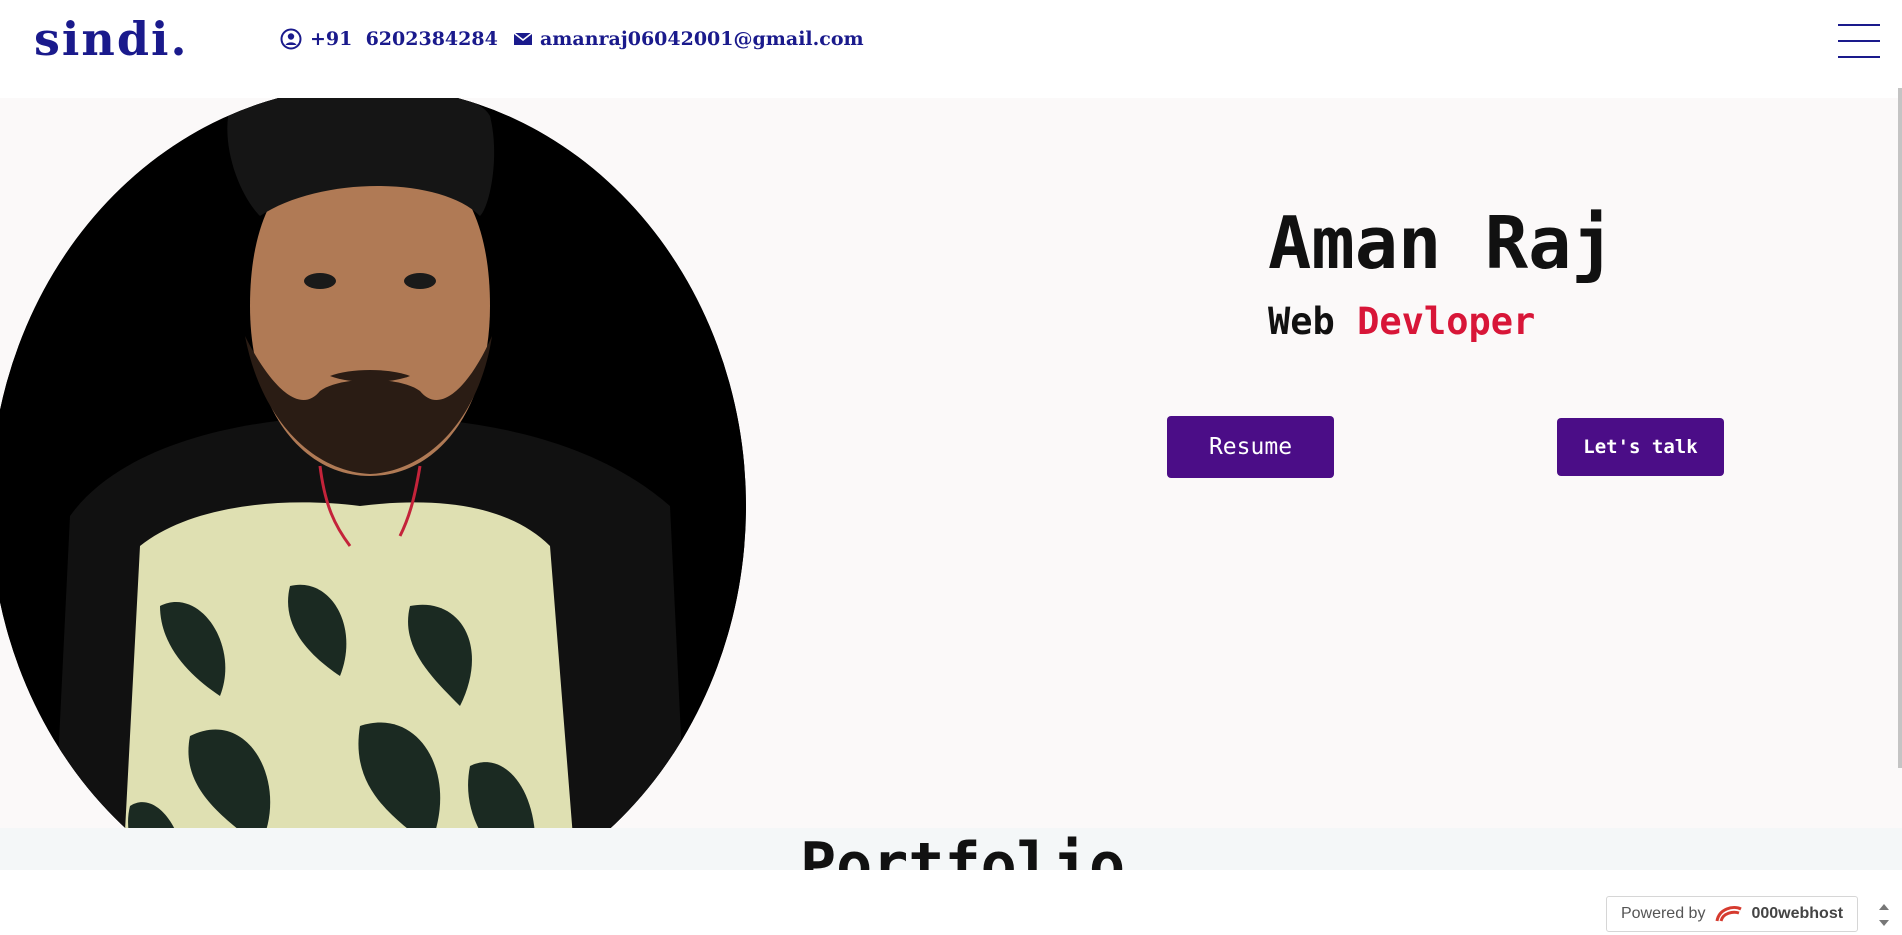 This screenshot has height=935, width=1902. I want to click on vertical-scrollbar, so click(1900, 428).